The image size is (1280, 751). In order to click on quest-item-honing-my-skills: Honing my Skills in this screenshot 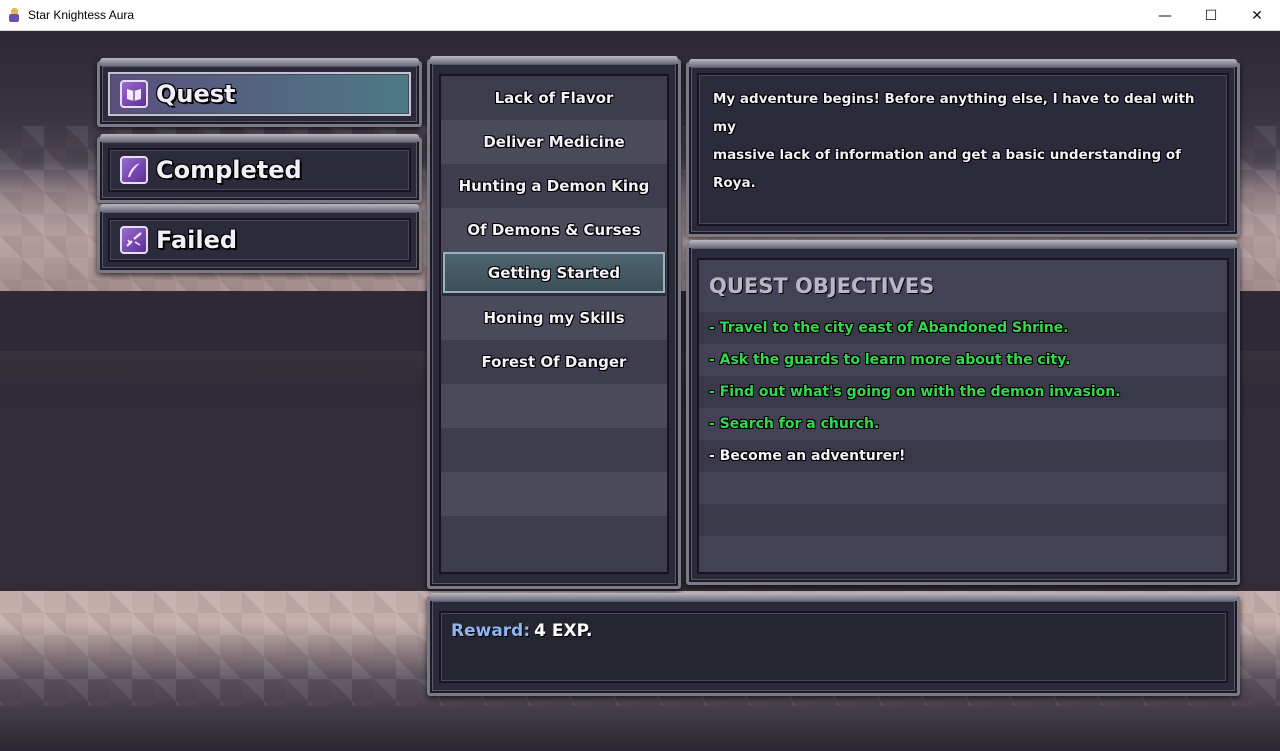, I will do `click(554, 318)`.